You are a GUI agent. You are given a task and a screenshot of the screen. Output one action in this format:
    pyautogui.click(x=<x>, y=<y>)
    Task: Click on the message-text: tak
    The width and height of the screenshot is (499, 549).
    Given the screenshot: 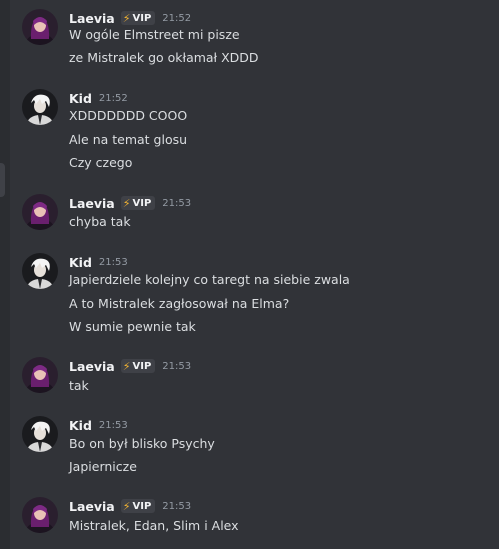 What is the action you would take?
    pyautogui.click(x=79, y=385)
    